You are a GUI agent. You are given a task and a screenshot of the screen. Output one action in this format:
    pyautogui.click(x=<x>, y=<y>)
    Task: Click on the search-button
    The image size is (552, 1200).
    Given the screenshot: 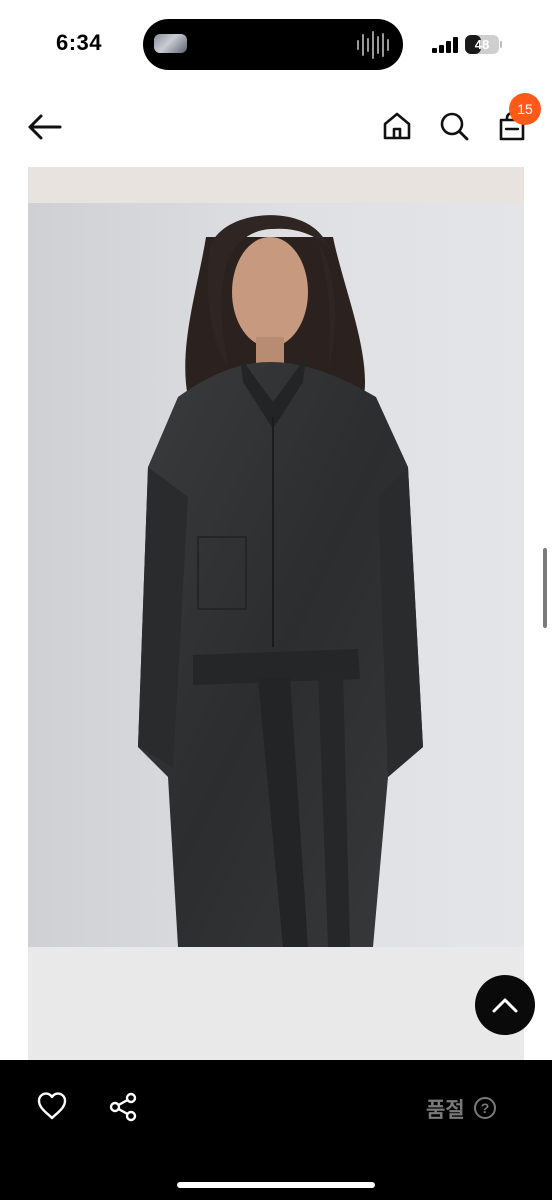 What is the action you would take?
    pyautogui.click(x=454, y=126)
    